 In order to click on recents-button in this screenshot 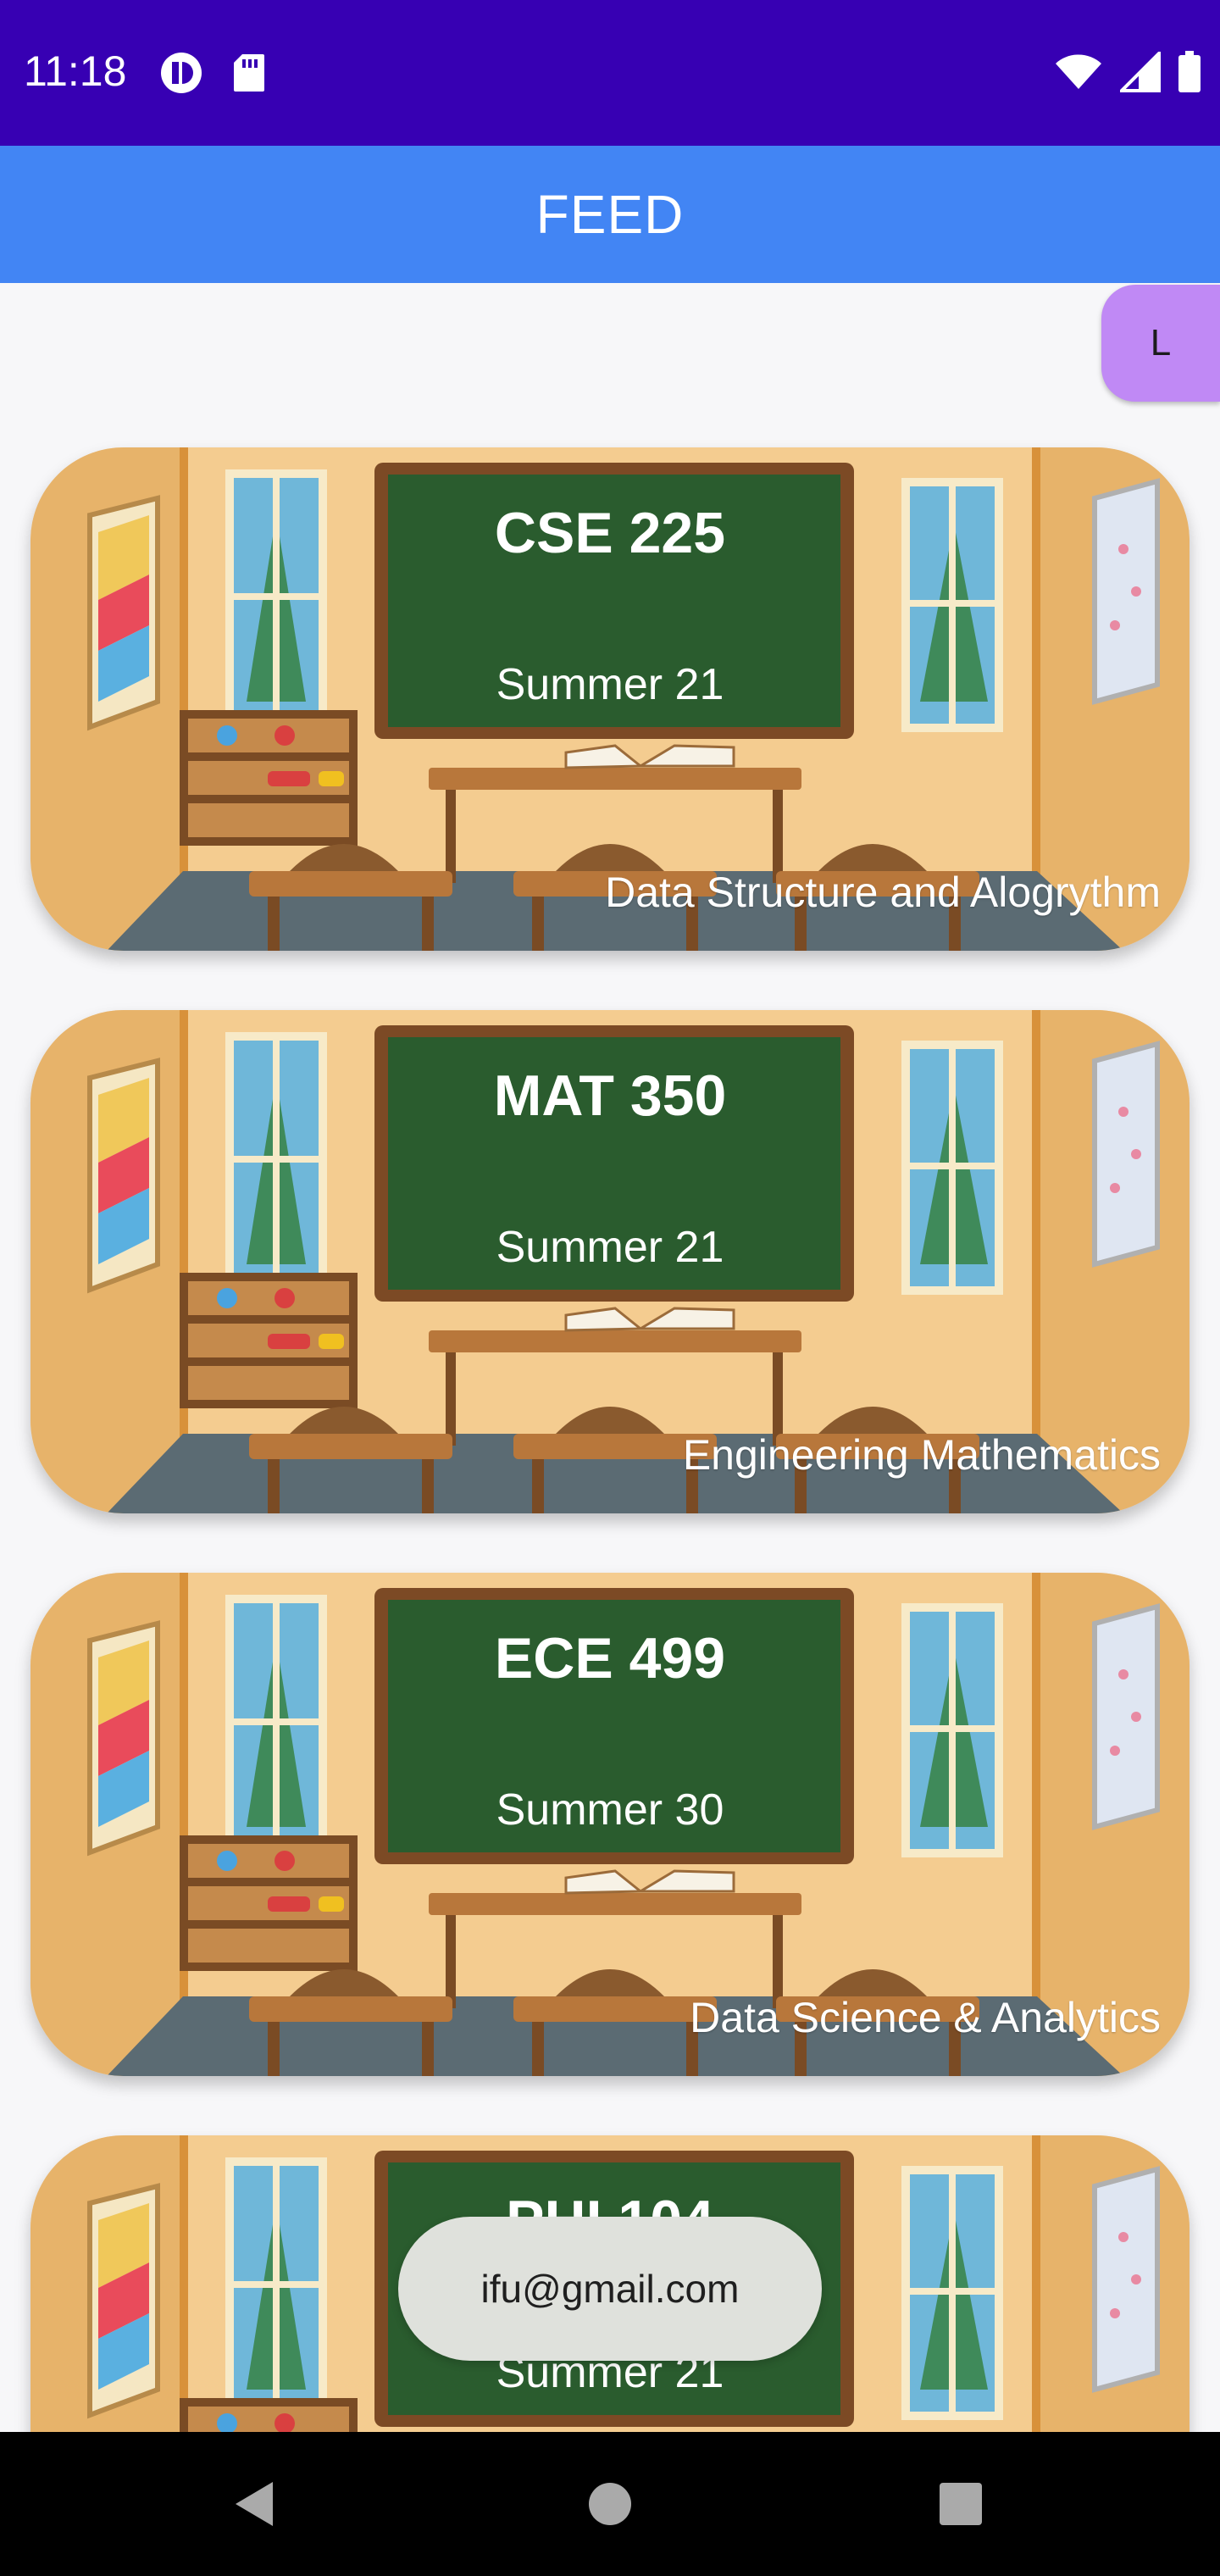, I will do `click(960, 2504)`.